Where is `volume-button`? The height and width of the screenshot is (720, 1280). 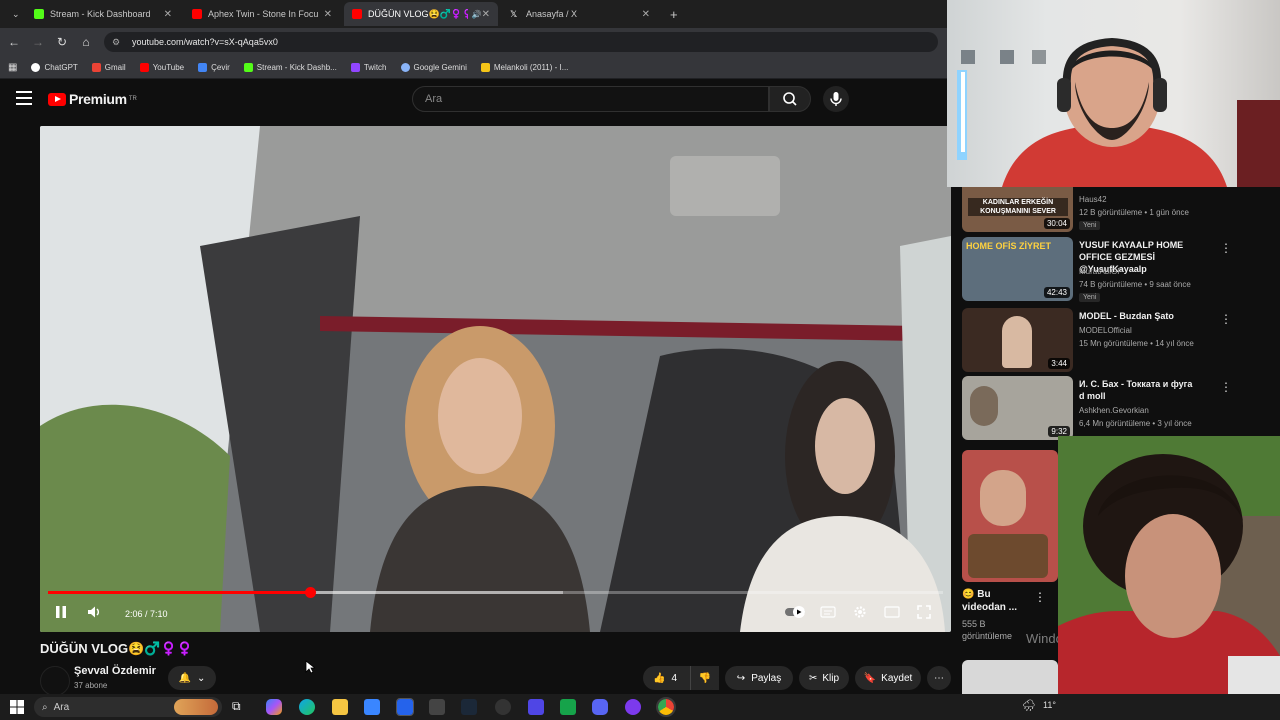 volume-button is located at coordinates (94, 612).